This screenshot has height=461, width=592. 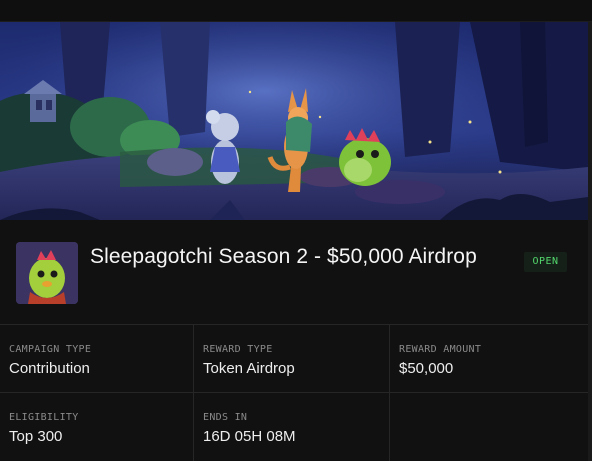 I want to click on detail-label: ELIGIBILITY, so click(x=44, y=417).